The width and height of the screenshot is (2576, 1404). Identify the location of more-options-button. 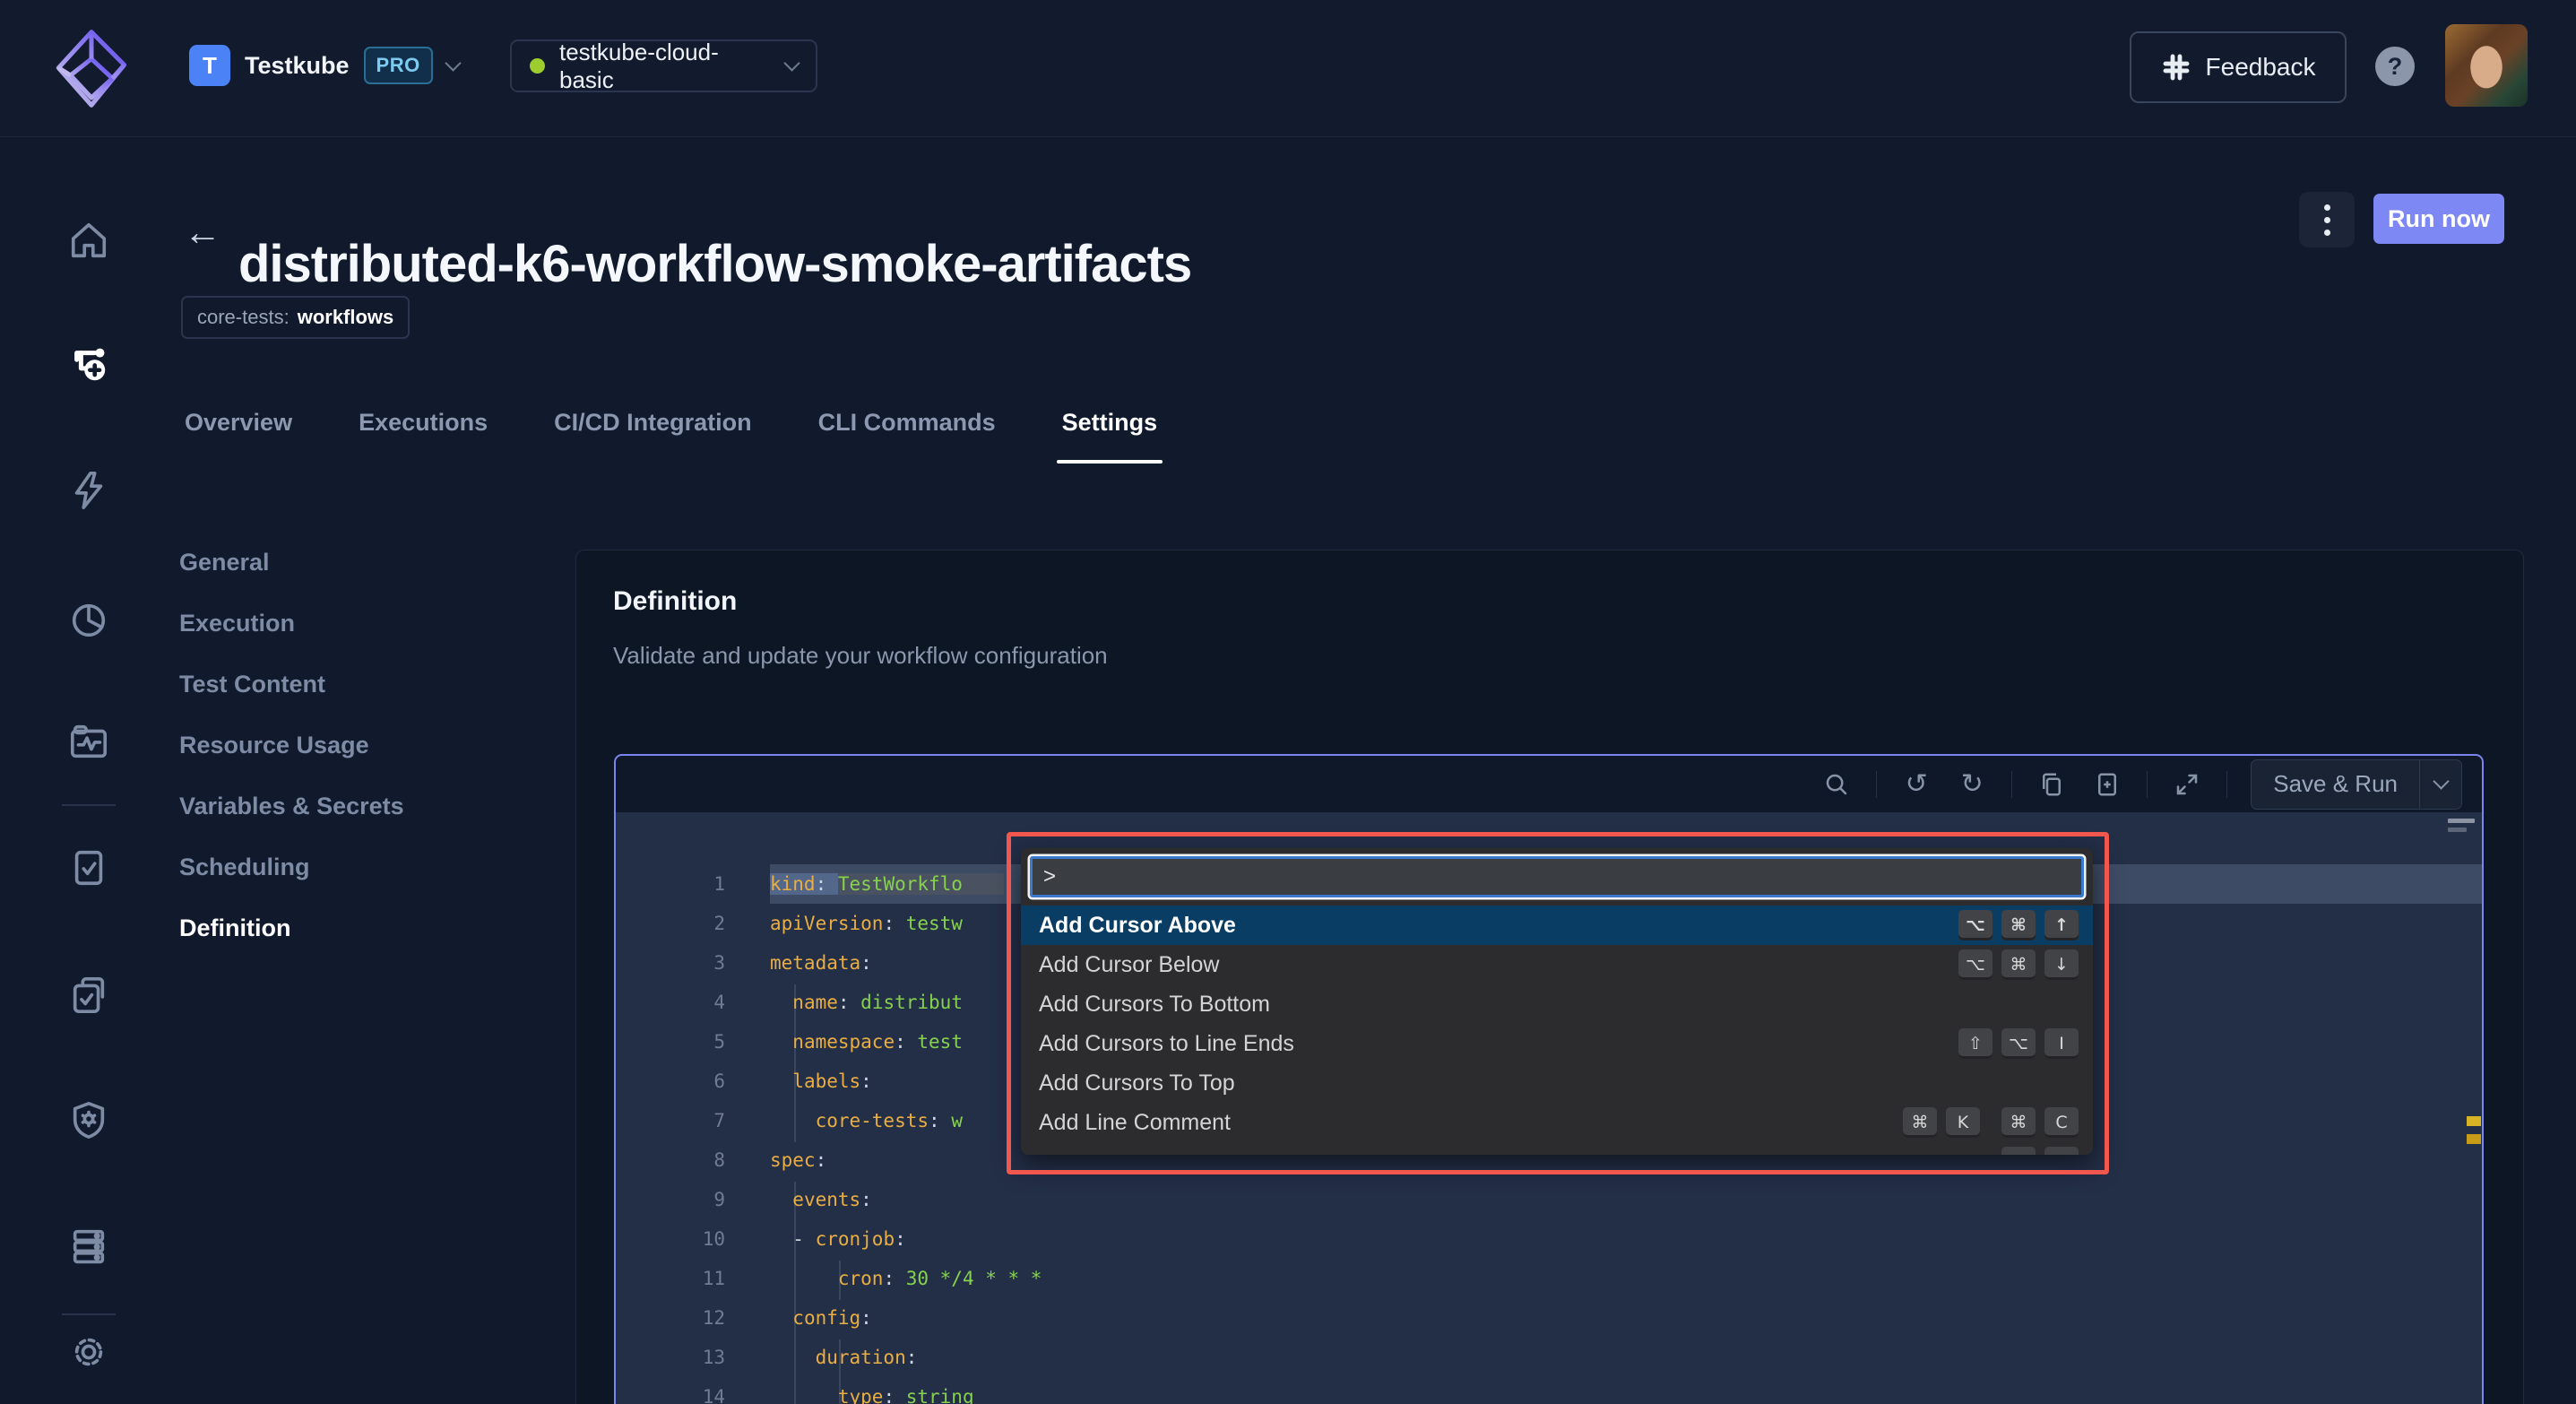
(2327, 220).